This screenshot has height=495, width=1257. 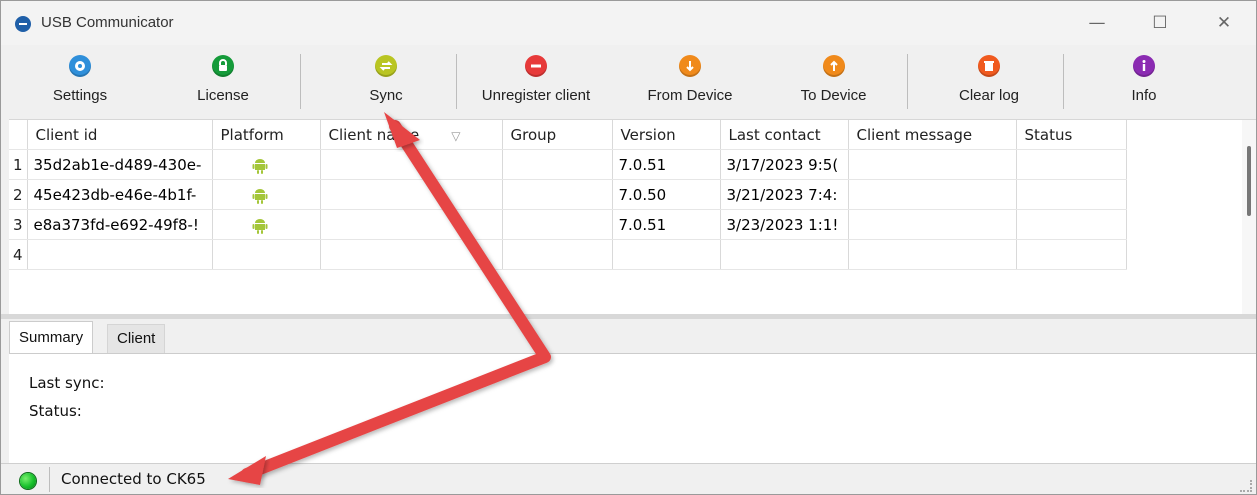 I want to click on license-label: License, so click(x=223, y=95).